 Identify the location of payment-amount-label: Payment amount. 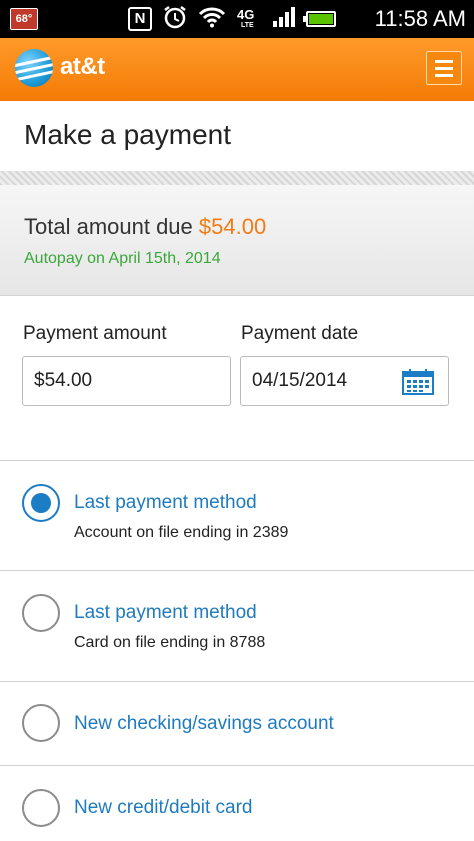
(95, 333).